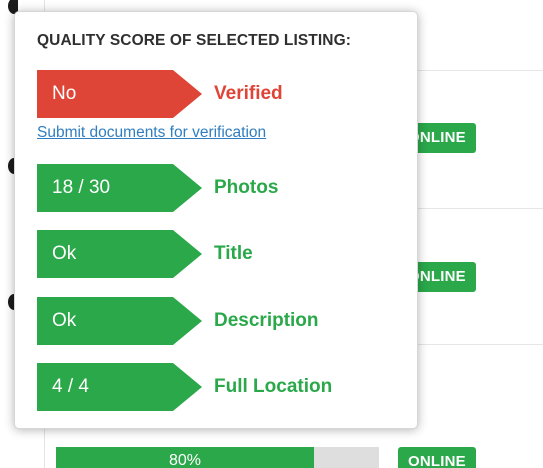  What do you see at coordinates (70, 386) in the screenshot?
I see `score-value: 4 / 4` at bounding box center [70, 386].